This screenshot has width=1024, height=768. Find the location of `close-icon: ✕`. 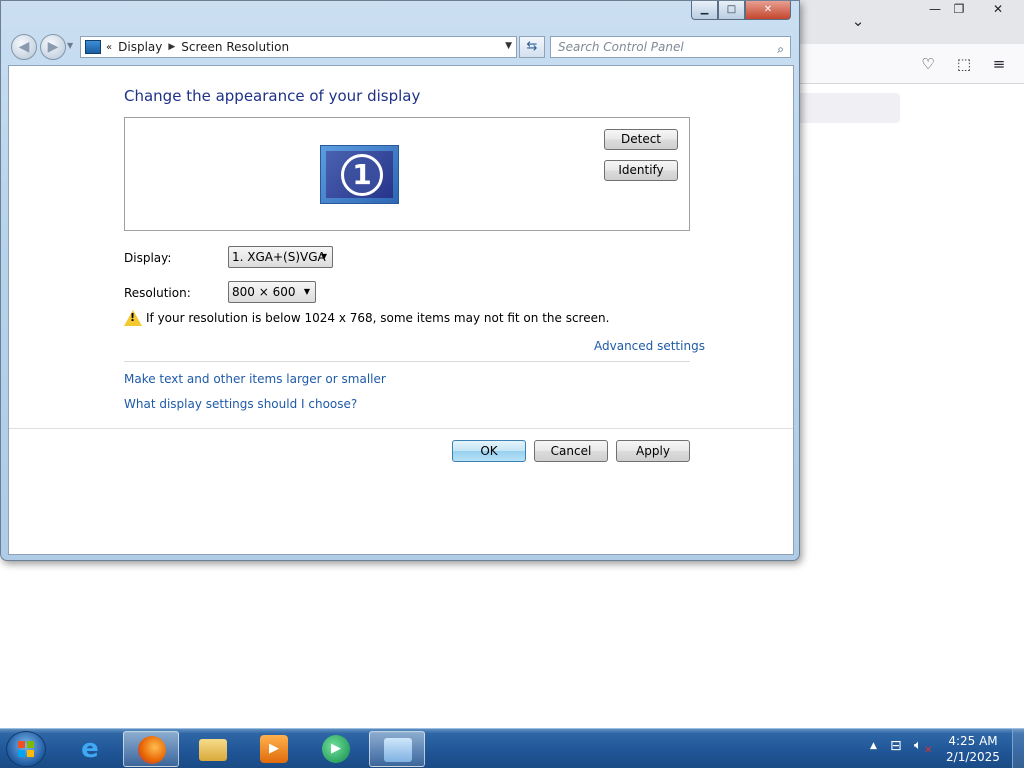

close-icon: ✕ is located at coordinates (768, 9).